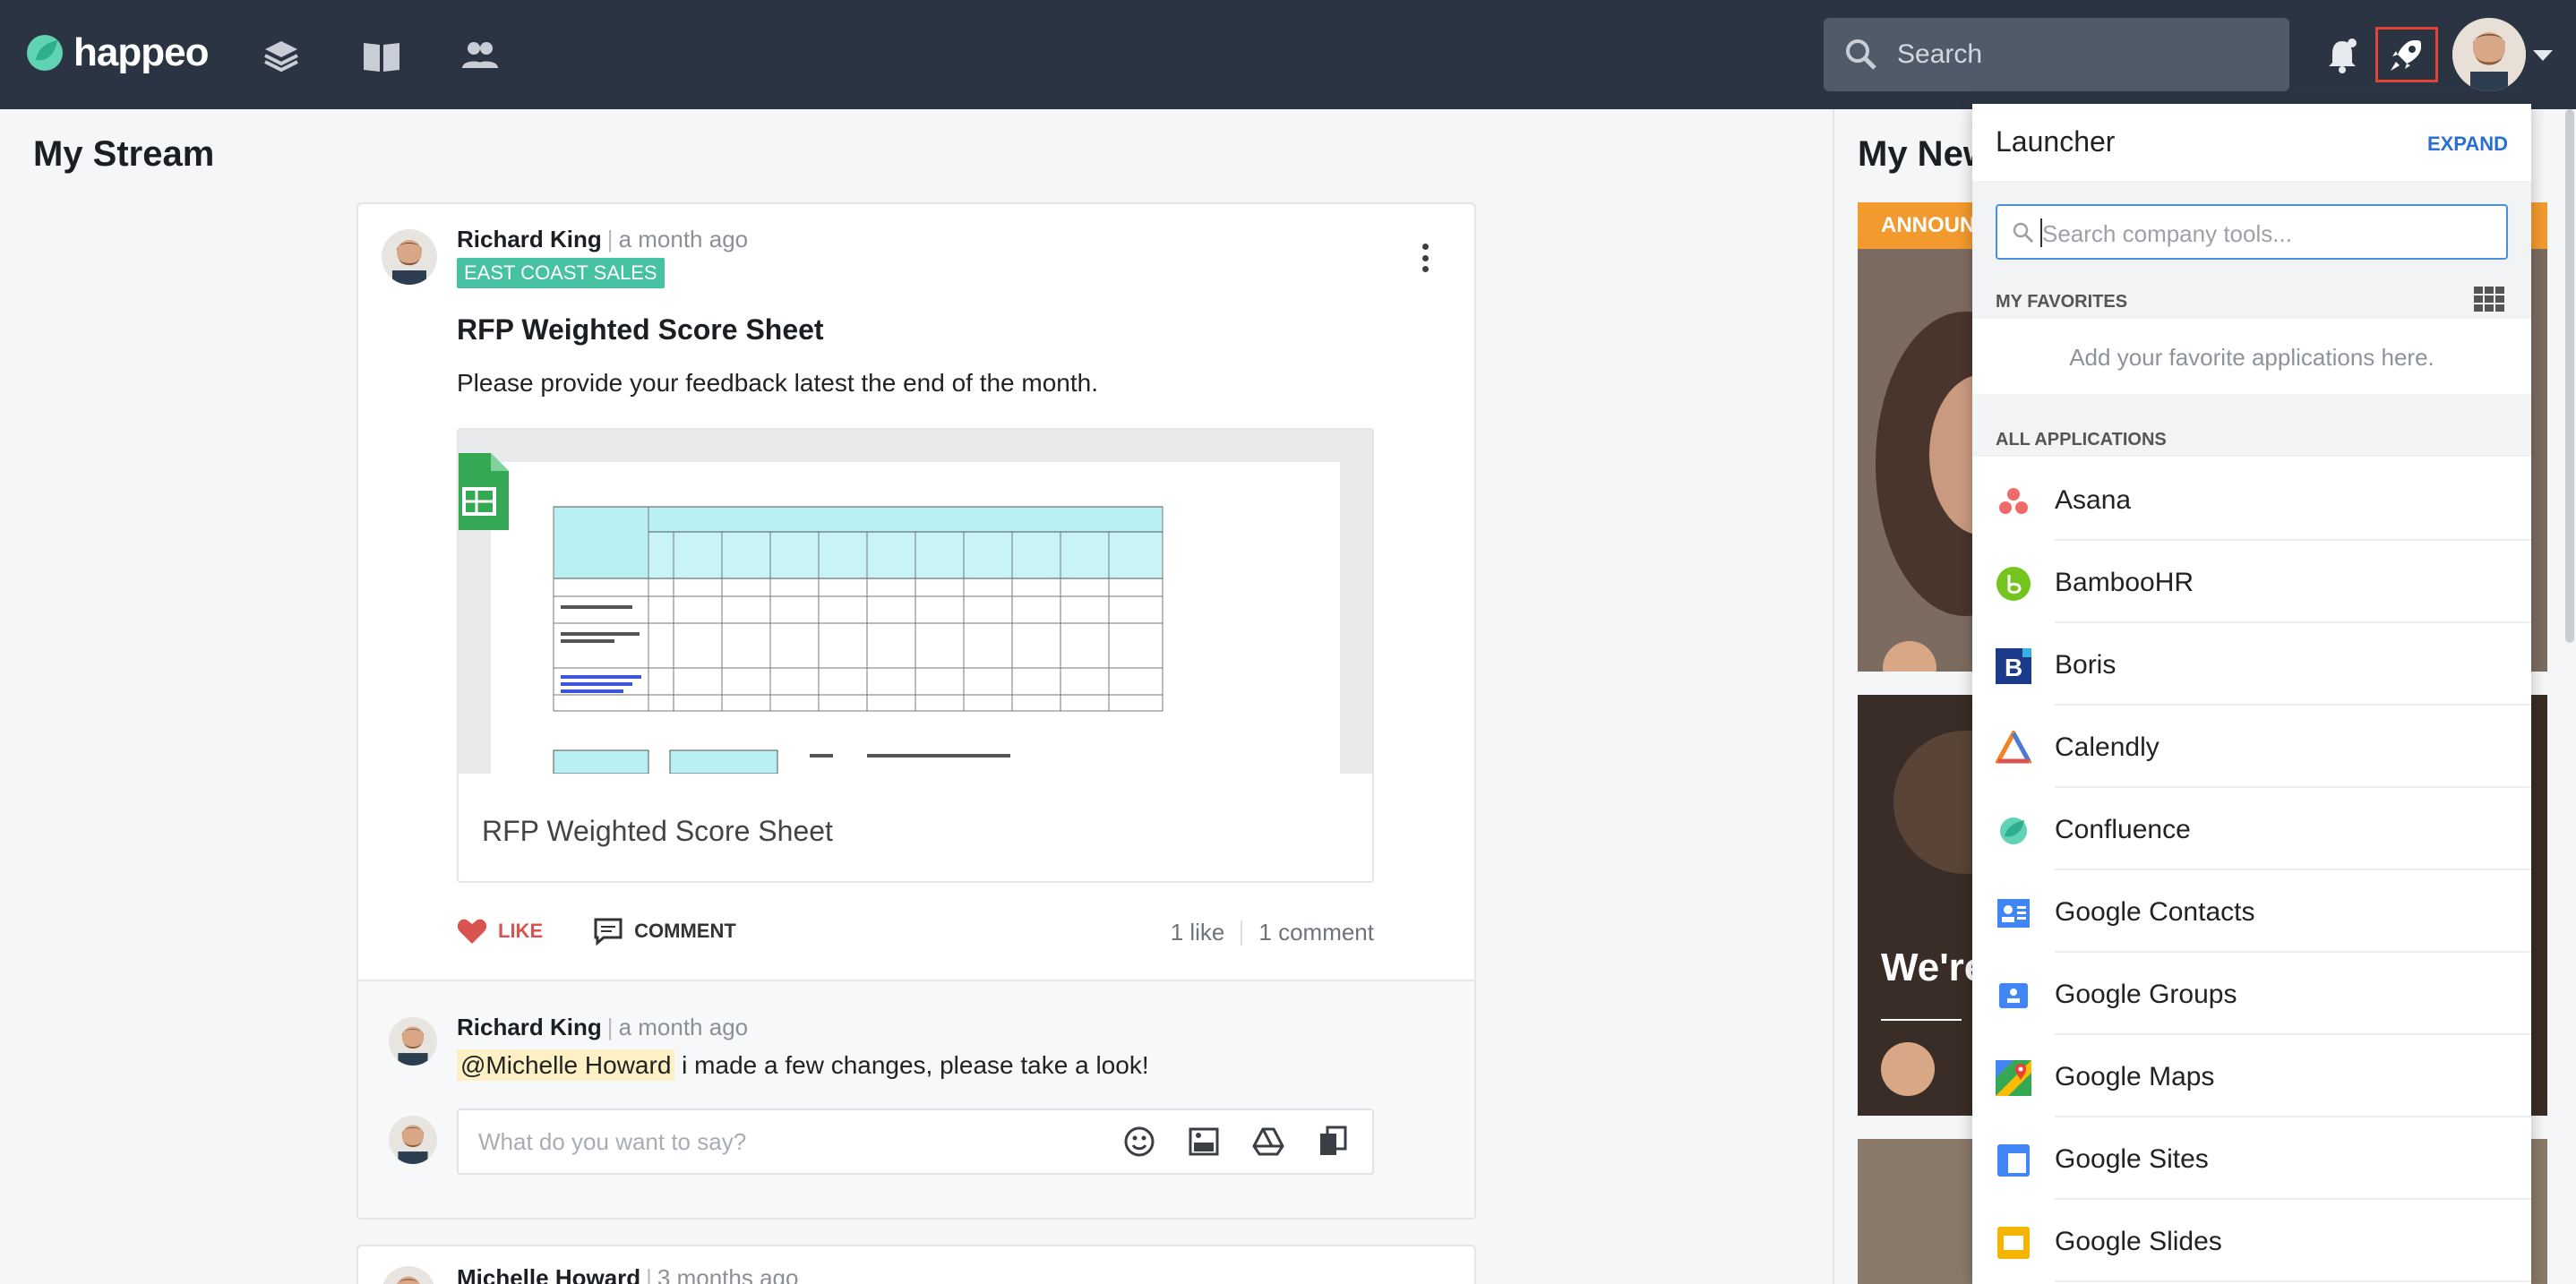 This screenshot has height=1284, width=2576. What do you see at coordinates (548, 1274) in the screenshot?
I see `next-post-author: Michelle Howard` at bounding box center [548, 1274].